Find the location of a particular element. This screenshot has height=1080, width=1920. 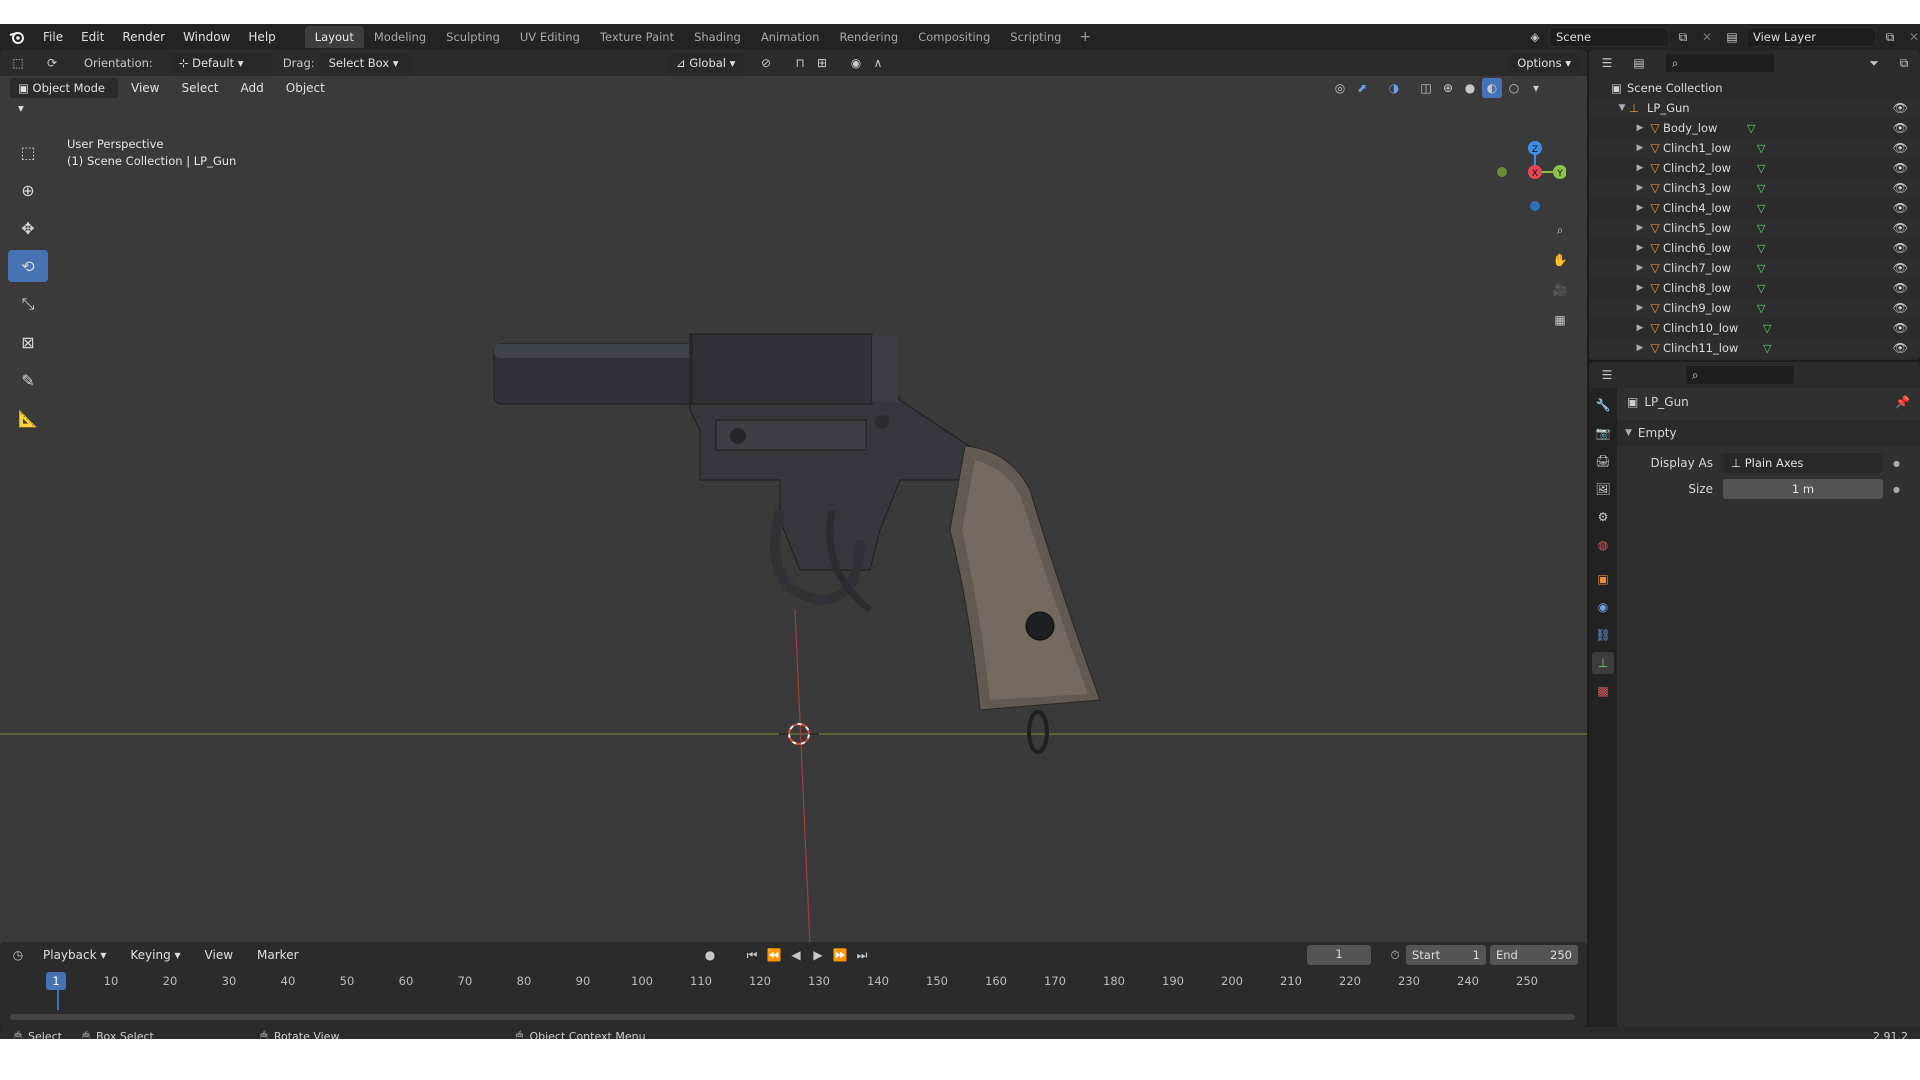

camera-view-icon: 🎥 is located at coordinates (1560, 290).